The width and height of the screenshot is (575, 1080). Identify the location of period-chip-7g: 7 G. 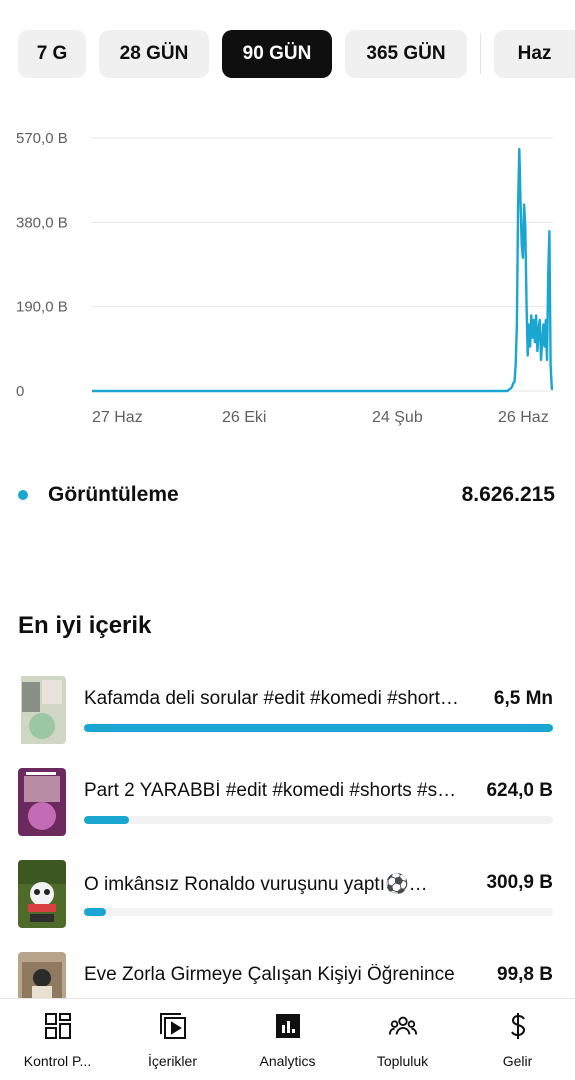
(52, 54).